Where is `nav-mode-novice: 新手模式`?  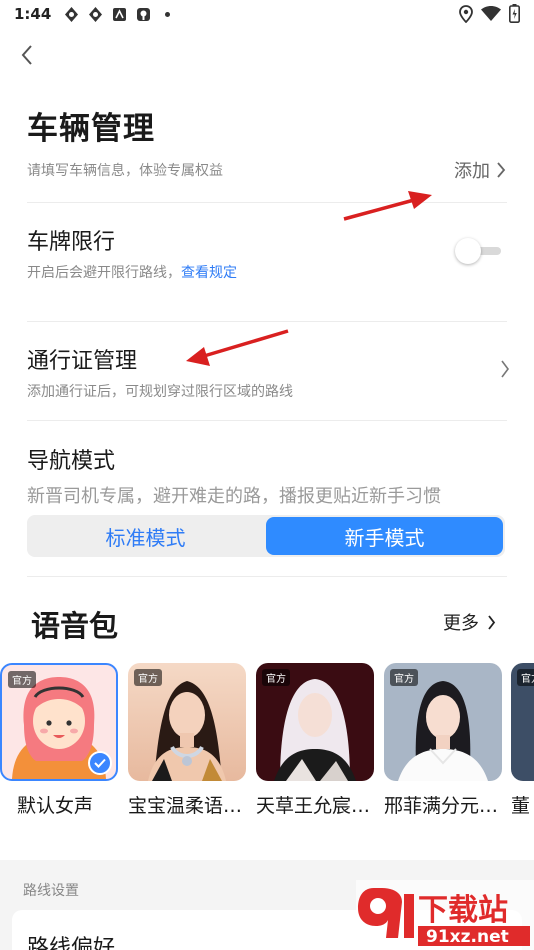
nav-mode-novice: 新手模式 is located at coordinates (384, 536).